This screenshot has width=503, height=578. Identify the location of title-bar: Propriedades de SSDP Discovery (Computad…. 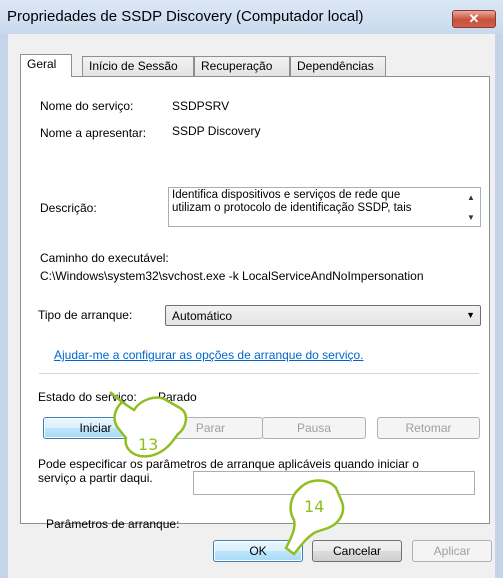
(251, 17).